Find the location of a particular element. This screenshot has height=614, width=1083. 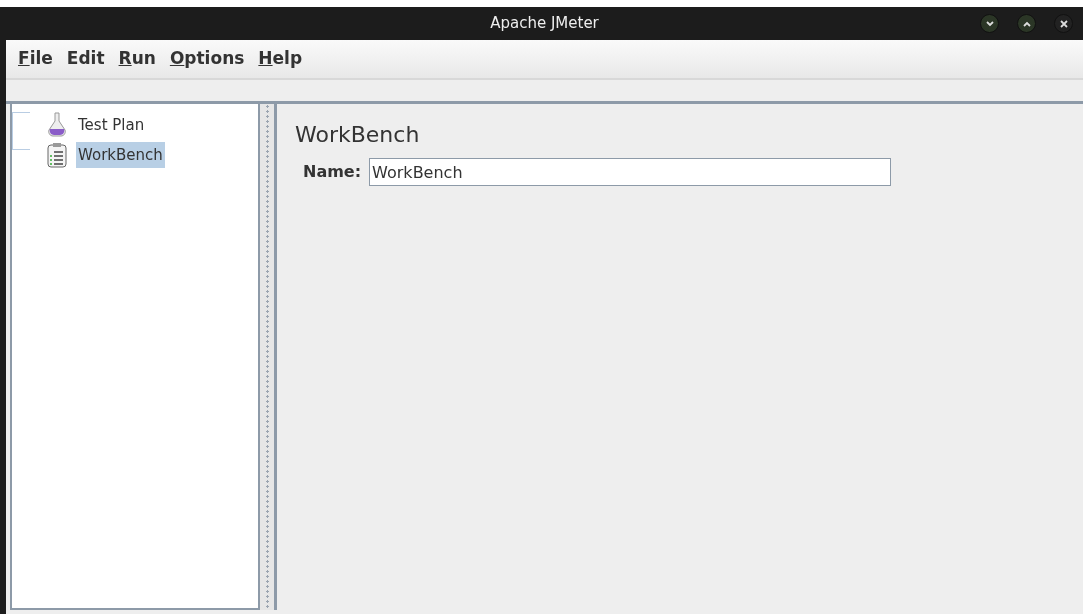

tree-item: WorkBench is located at coordinates (120, 155).